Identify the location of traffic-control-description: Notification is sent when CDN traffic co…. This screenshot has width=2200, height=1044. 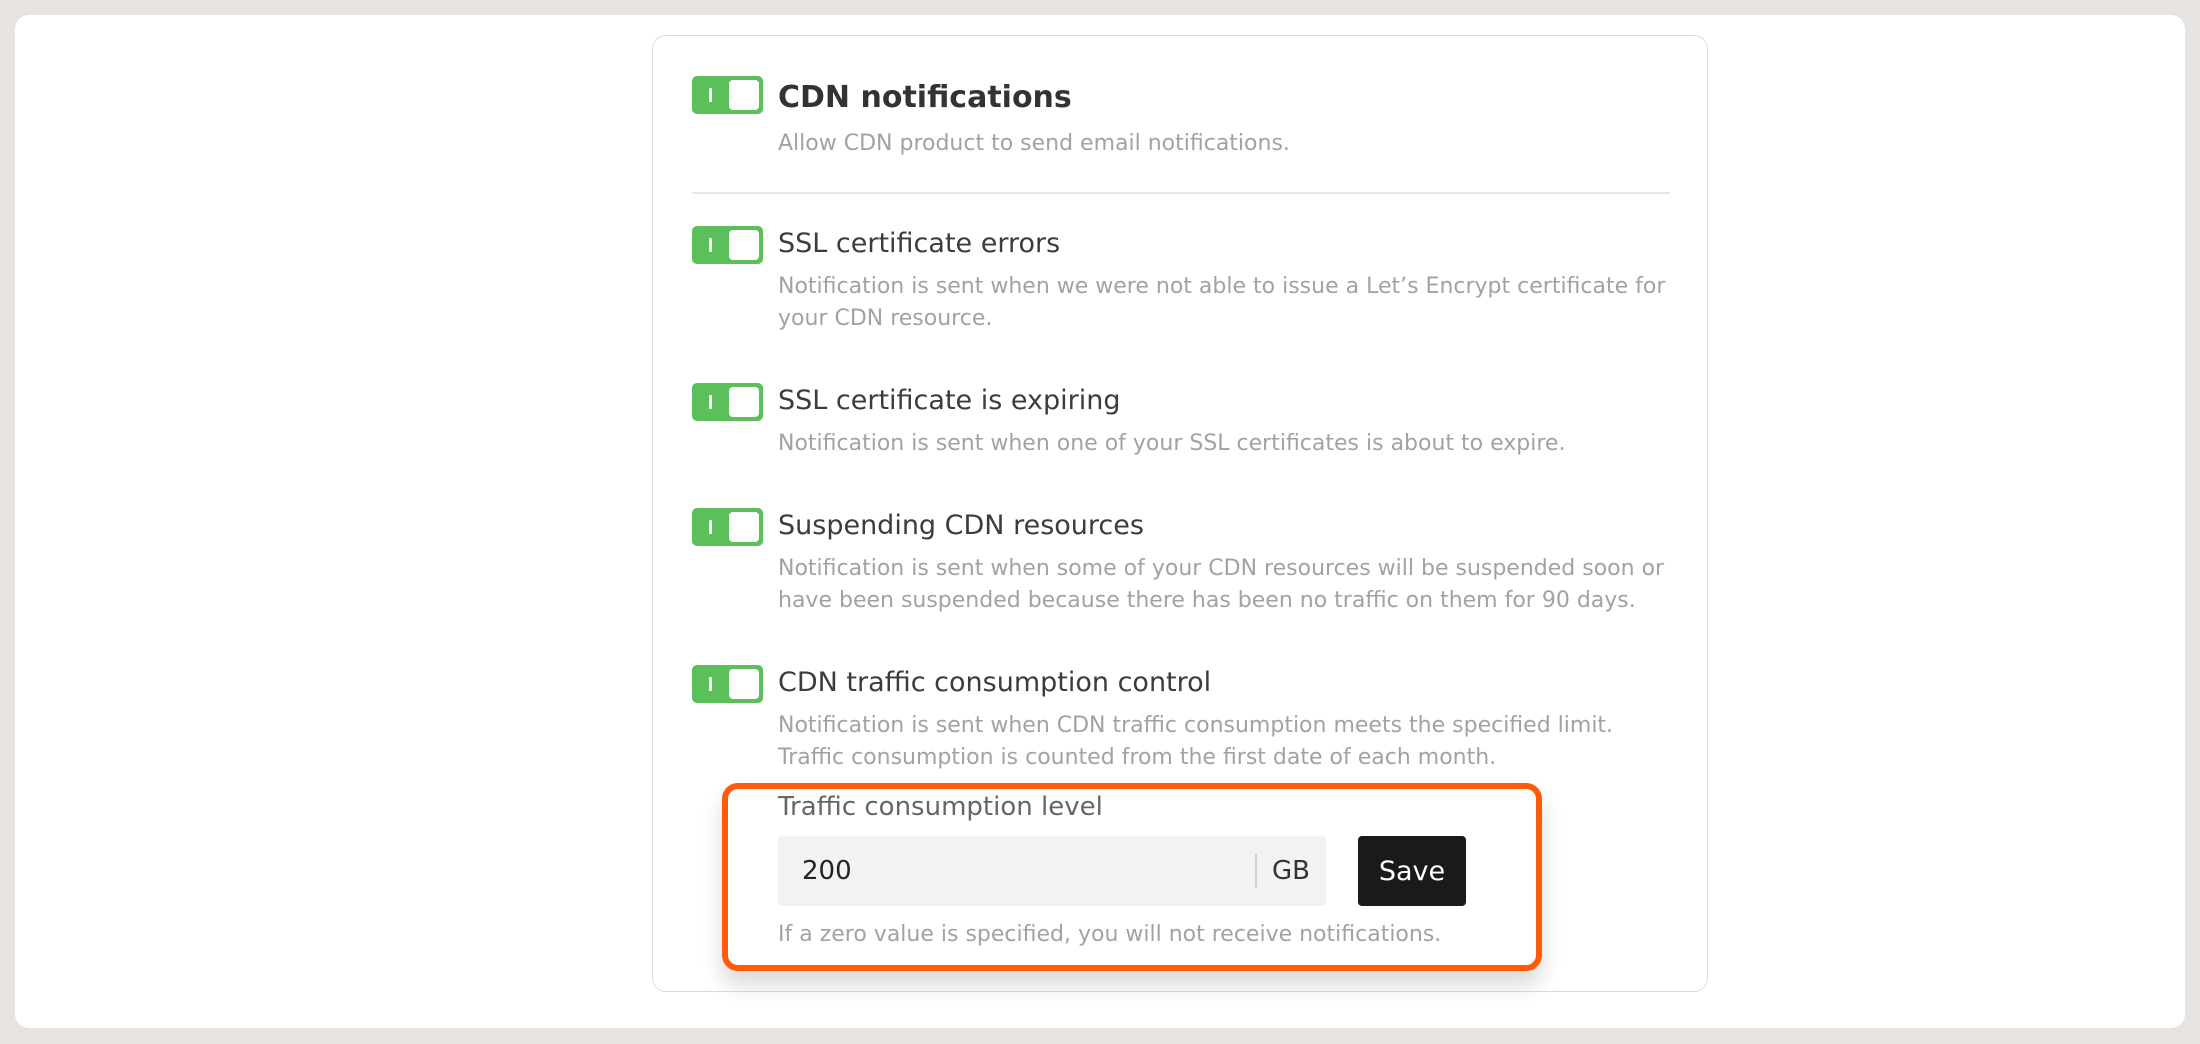
(1196, 741).